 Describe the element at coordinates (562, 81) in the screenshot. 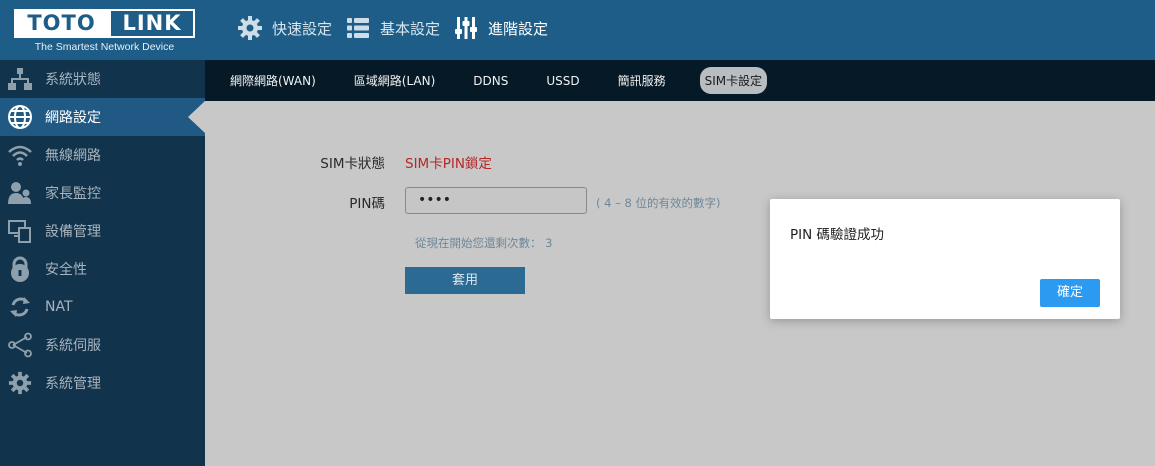

I see `tab-ussd: USSD` at that location.